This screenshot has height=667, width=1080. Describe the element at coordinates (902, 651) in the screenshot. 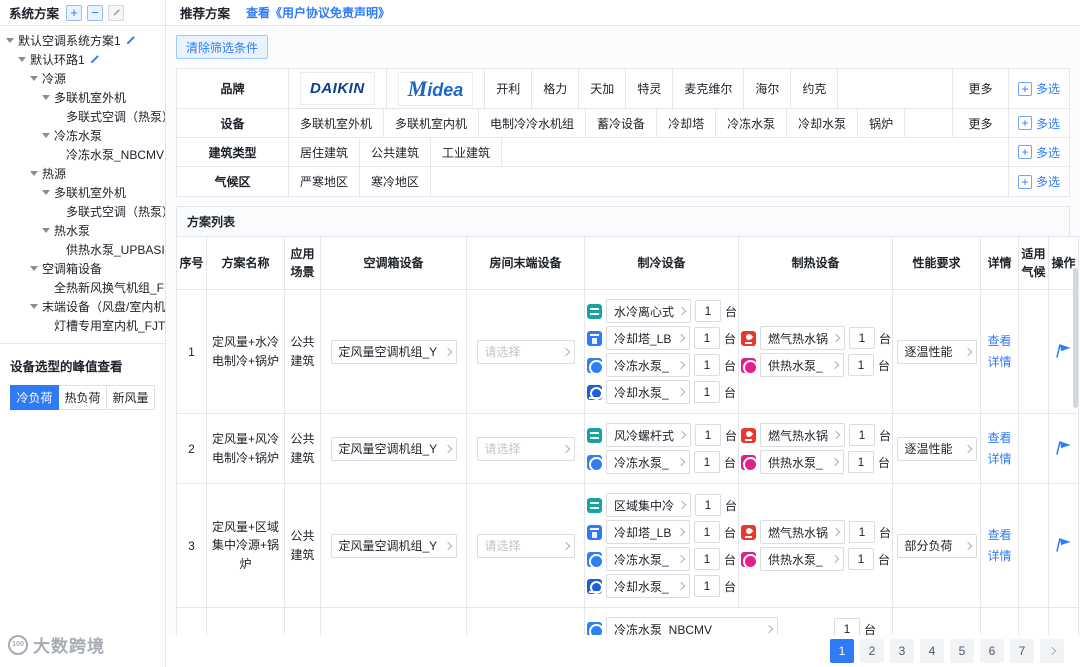

I see `page-button: 3` at that location.